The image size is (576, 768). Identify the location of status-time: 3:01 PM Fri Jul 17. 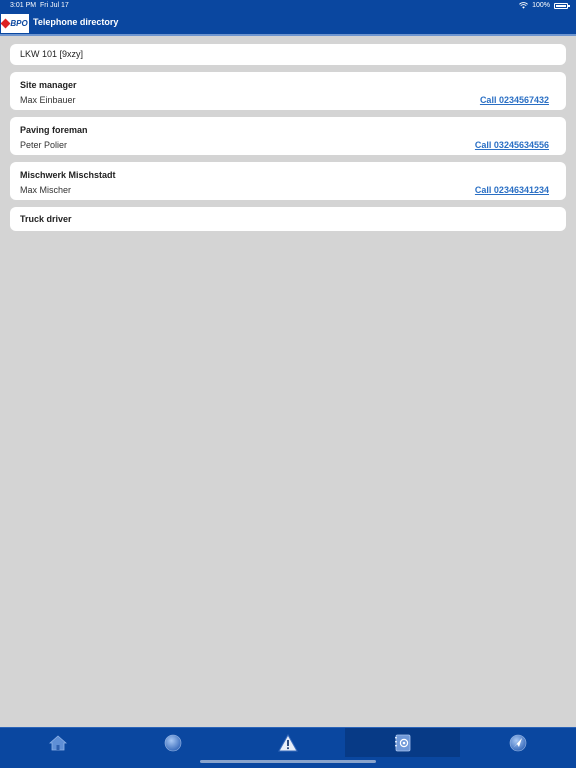
(39, 5).